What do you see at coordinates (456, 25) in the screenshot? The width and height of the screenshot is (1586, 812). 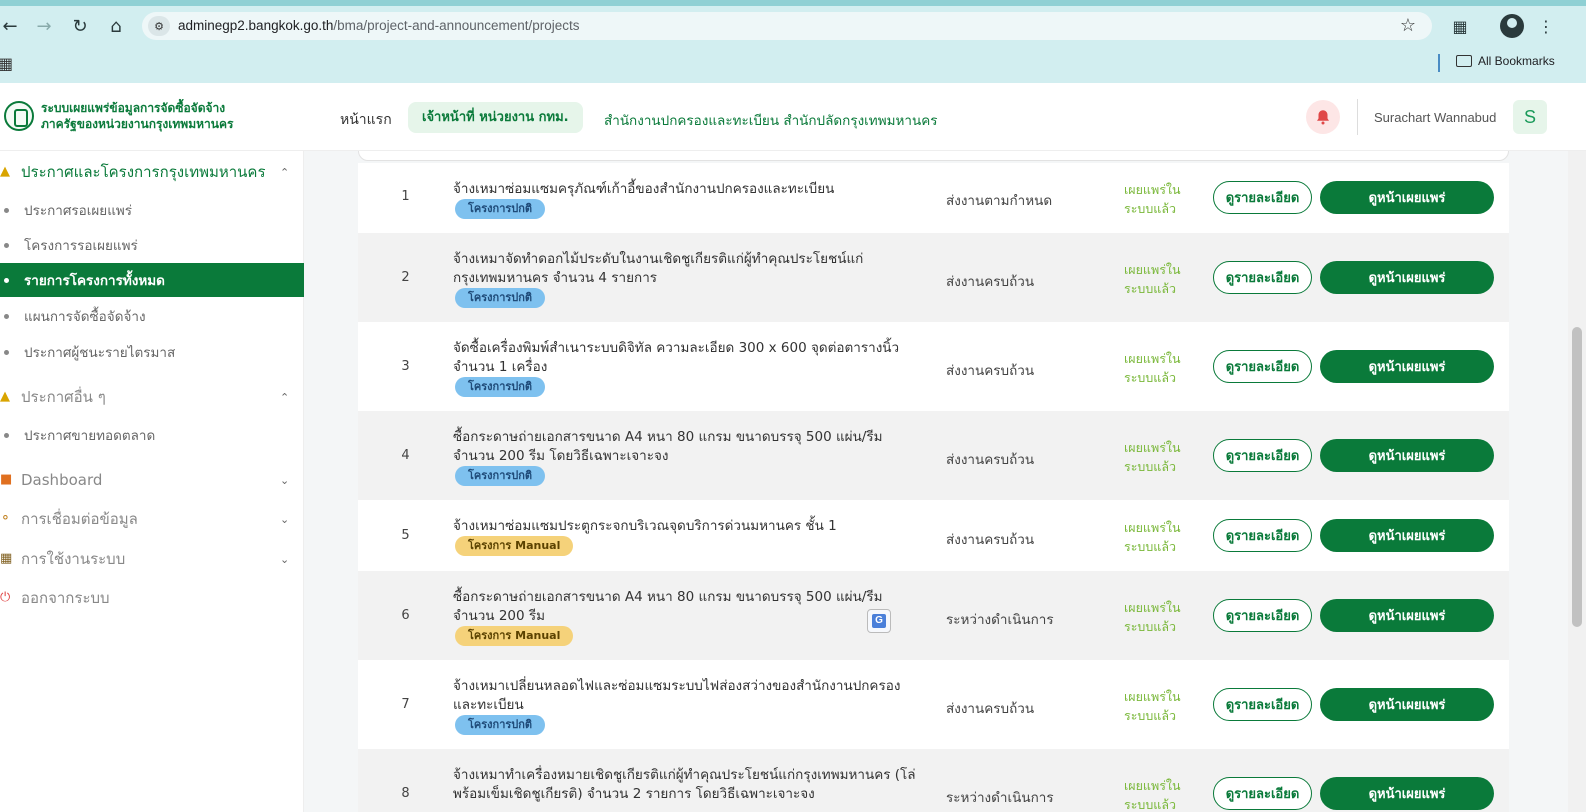 I see `url-path: /bma/project-and-announcement/projects` at bounding box center [456, 25].